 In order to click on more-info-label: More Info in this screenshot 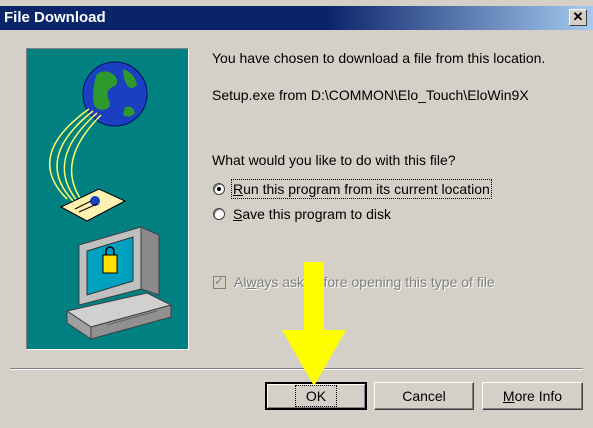, I will do `click(532, 396)`.